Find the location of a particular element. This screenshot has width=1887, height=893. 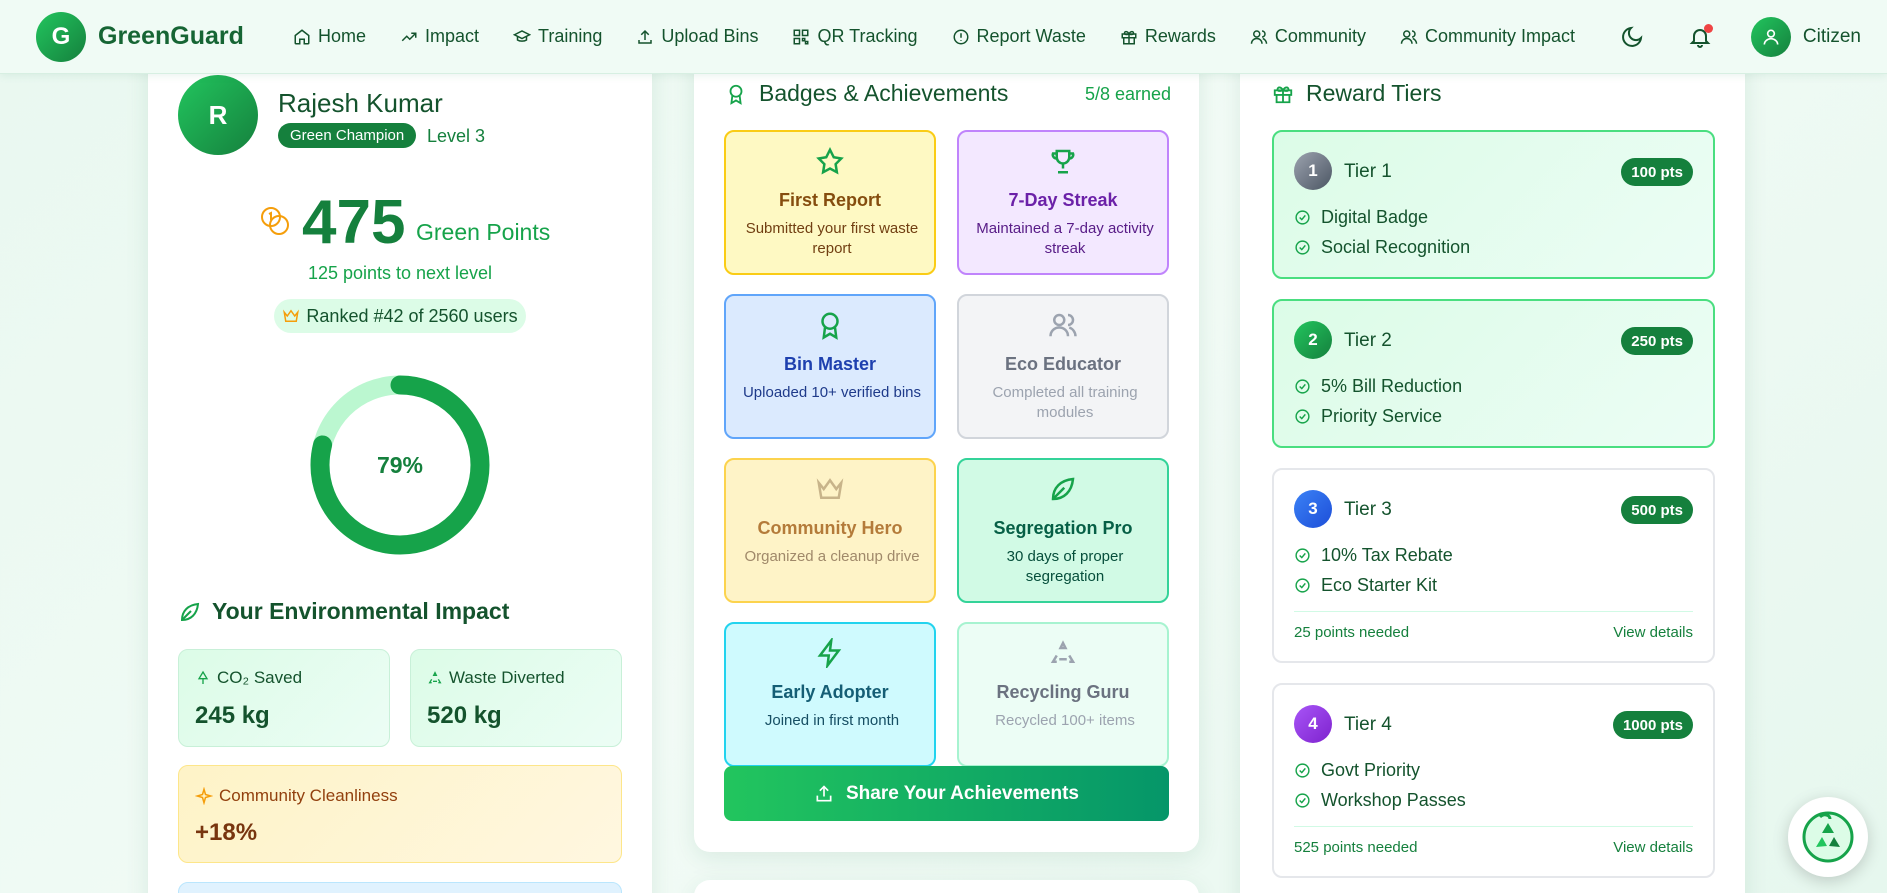

tier-perk: Digital Badge is located at coordinates (1361, 217).